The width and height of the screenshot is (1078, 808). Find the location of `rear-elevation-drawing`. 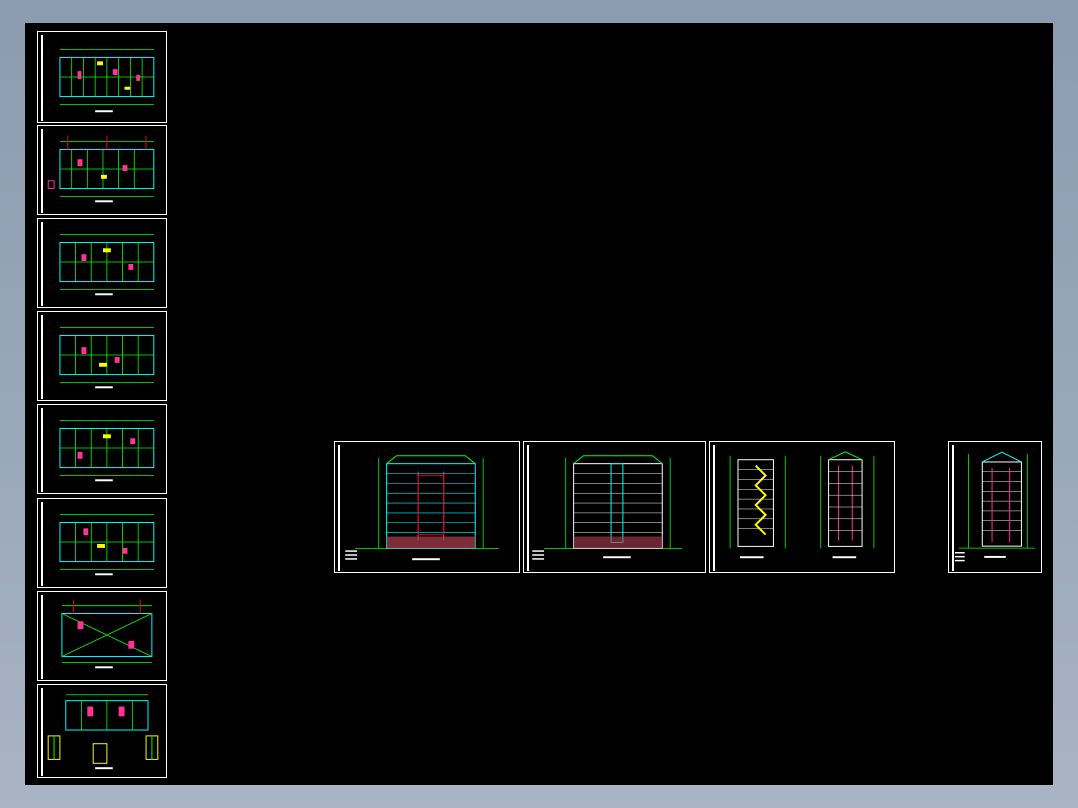

rear-elevation-drawing is located at coordinates (607, 507).